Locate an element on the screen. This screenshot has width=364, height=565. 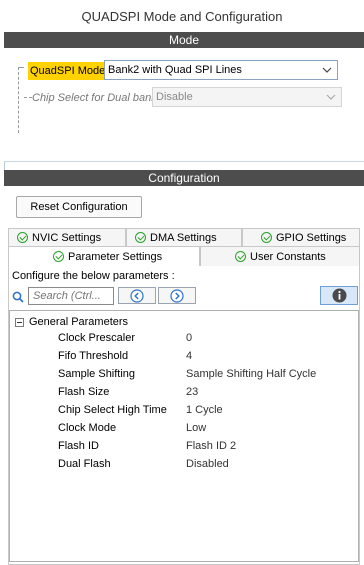
table-row: Clock Mode Low is located at coordinates (184, 429).